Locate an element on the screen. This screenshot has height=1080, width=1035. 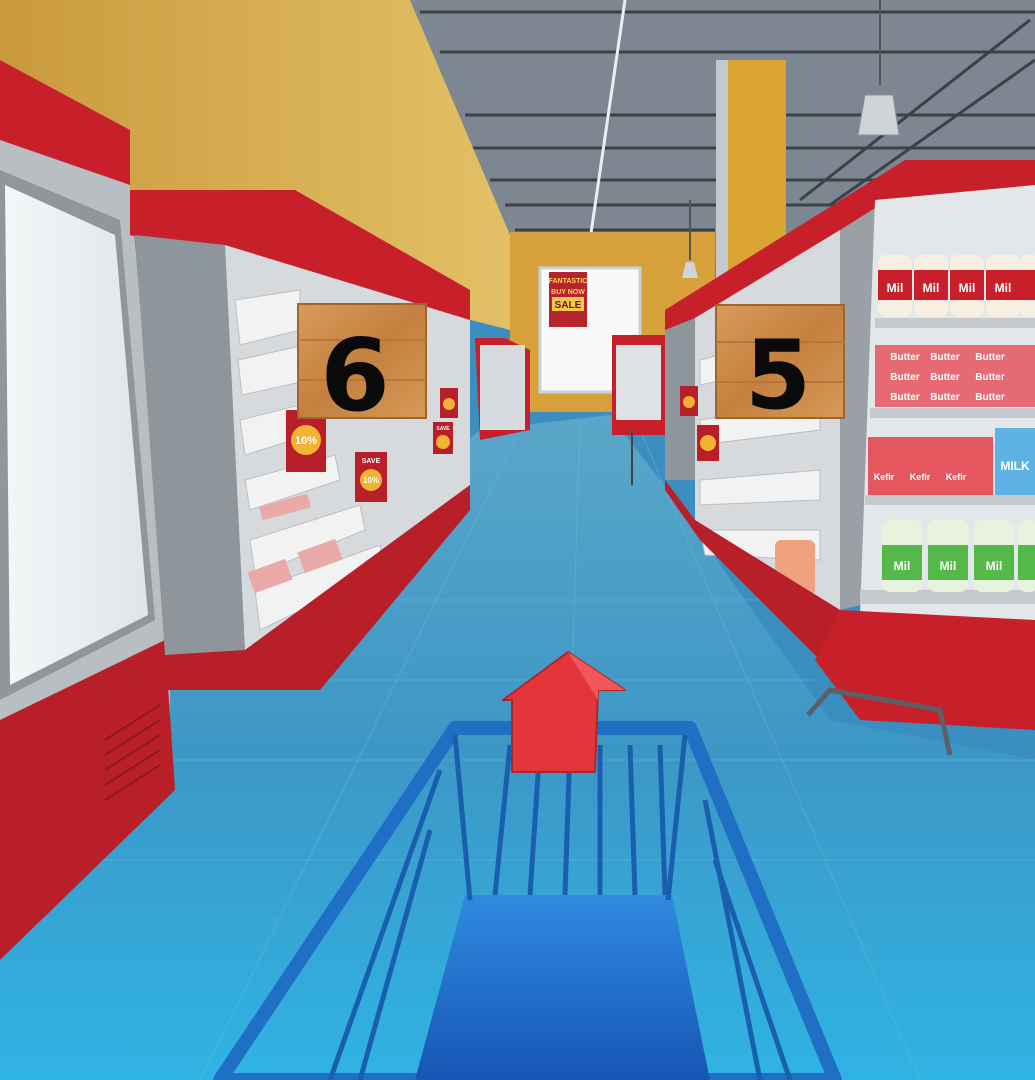
green-milk-bottles: Mil Mil Mil is located at coordinates (958, 556).